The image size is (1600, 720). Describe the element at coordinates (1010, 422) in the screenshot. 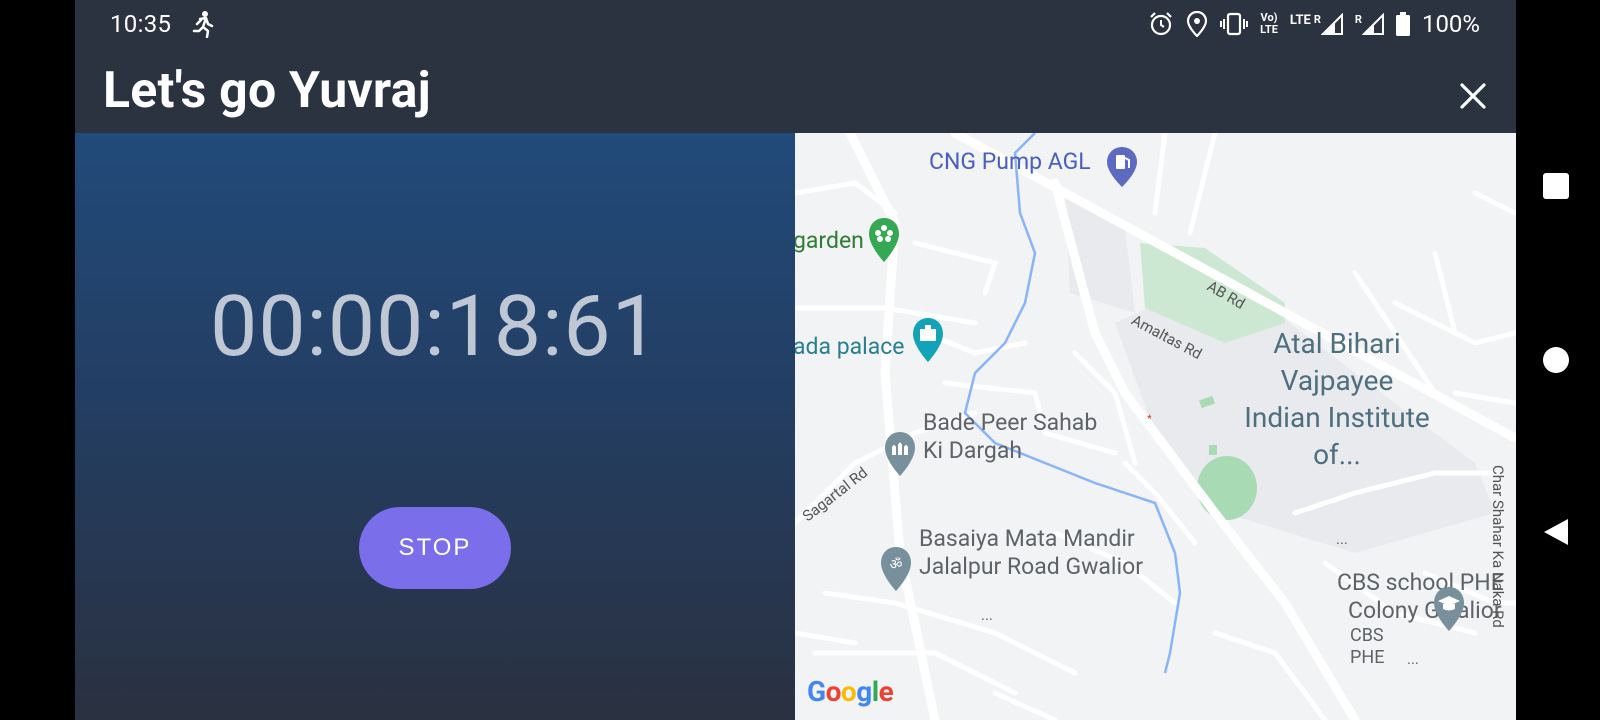

I see `map-label-dargah-1: Bade Peer Sahab` at that location.